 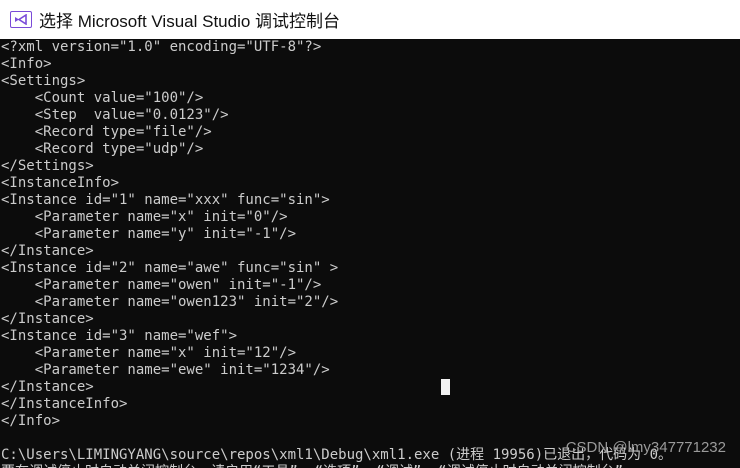 What do you see at coordinates (31, 421) in the screenshot?
I see `console-line: </Info>` at bounding box center [31, 421].